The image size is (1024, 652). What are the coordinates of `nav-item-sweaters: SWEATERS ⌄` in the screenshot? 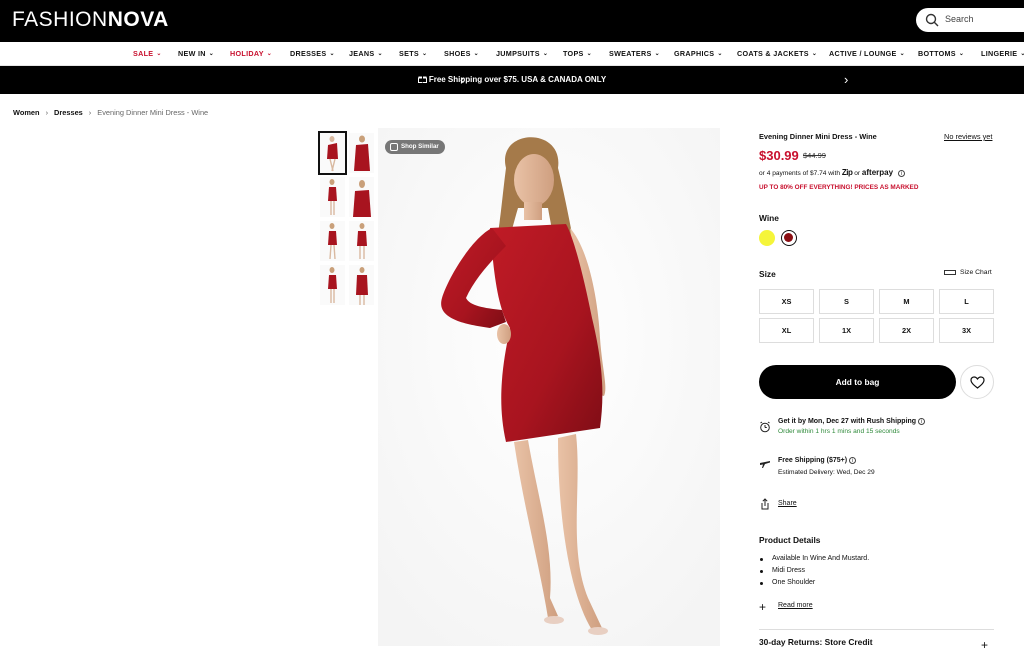 It's located at (634, 53).